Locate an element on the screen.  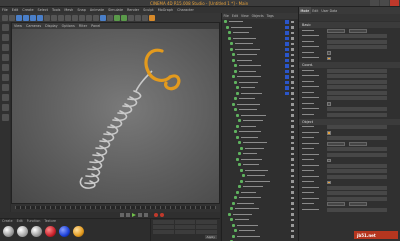
attr-tab-edit: Edit is located at coordinates (315, 10).